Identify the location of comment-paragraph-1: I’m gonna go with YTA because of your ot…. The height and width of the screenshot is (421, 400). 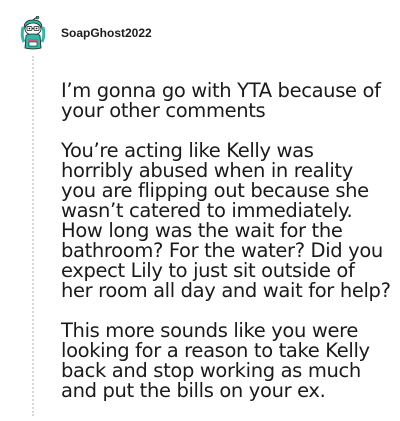
(221, 100).